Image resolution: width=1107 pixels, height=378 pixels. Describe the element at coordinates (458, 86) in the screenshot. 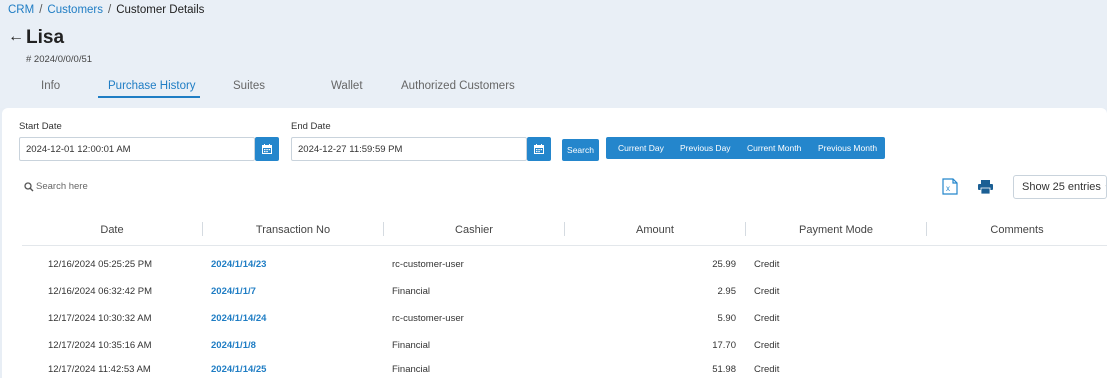

I see `tab-authorized-customers: Authorized Customers` at that location.